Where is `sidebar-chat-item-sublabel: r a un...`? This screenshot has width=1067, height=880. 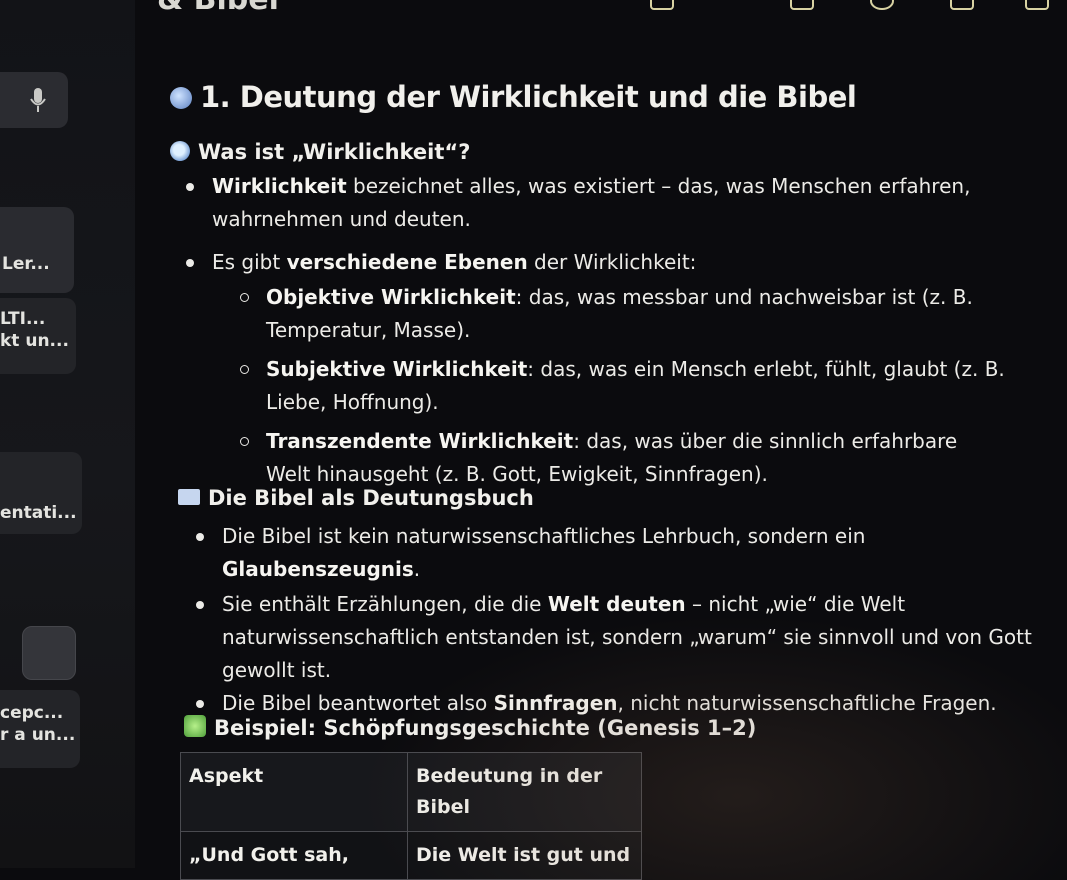
sidebar-chat-item-sublabel: r a un... is located at coordinates (38, 735).